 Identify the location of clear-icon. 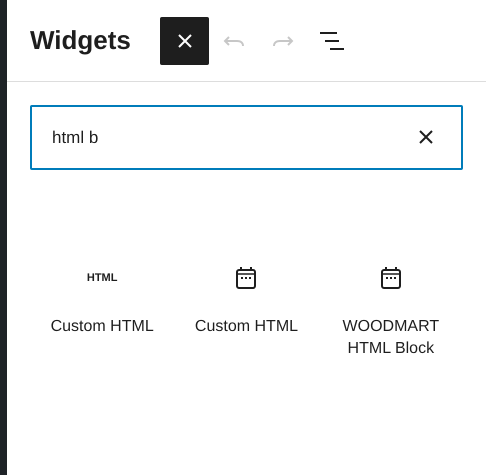
(426, 137).